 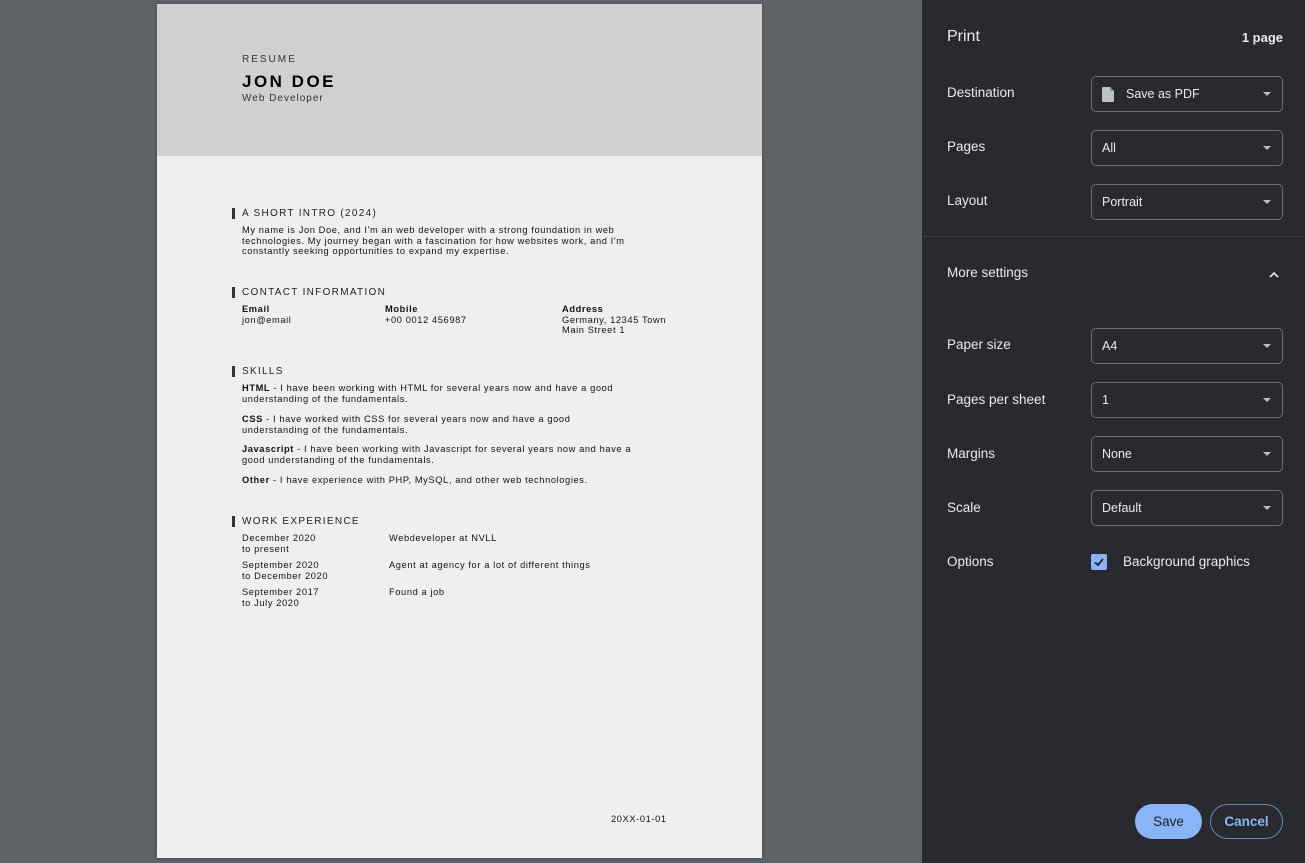 What do you see at coordinates (279, 538) in the screenshot?
I see `work-from: December 2020` at bounding box center [279, 538].